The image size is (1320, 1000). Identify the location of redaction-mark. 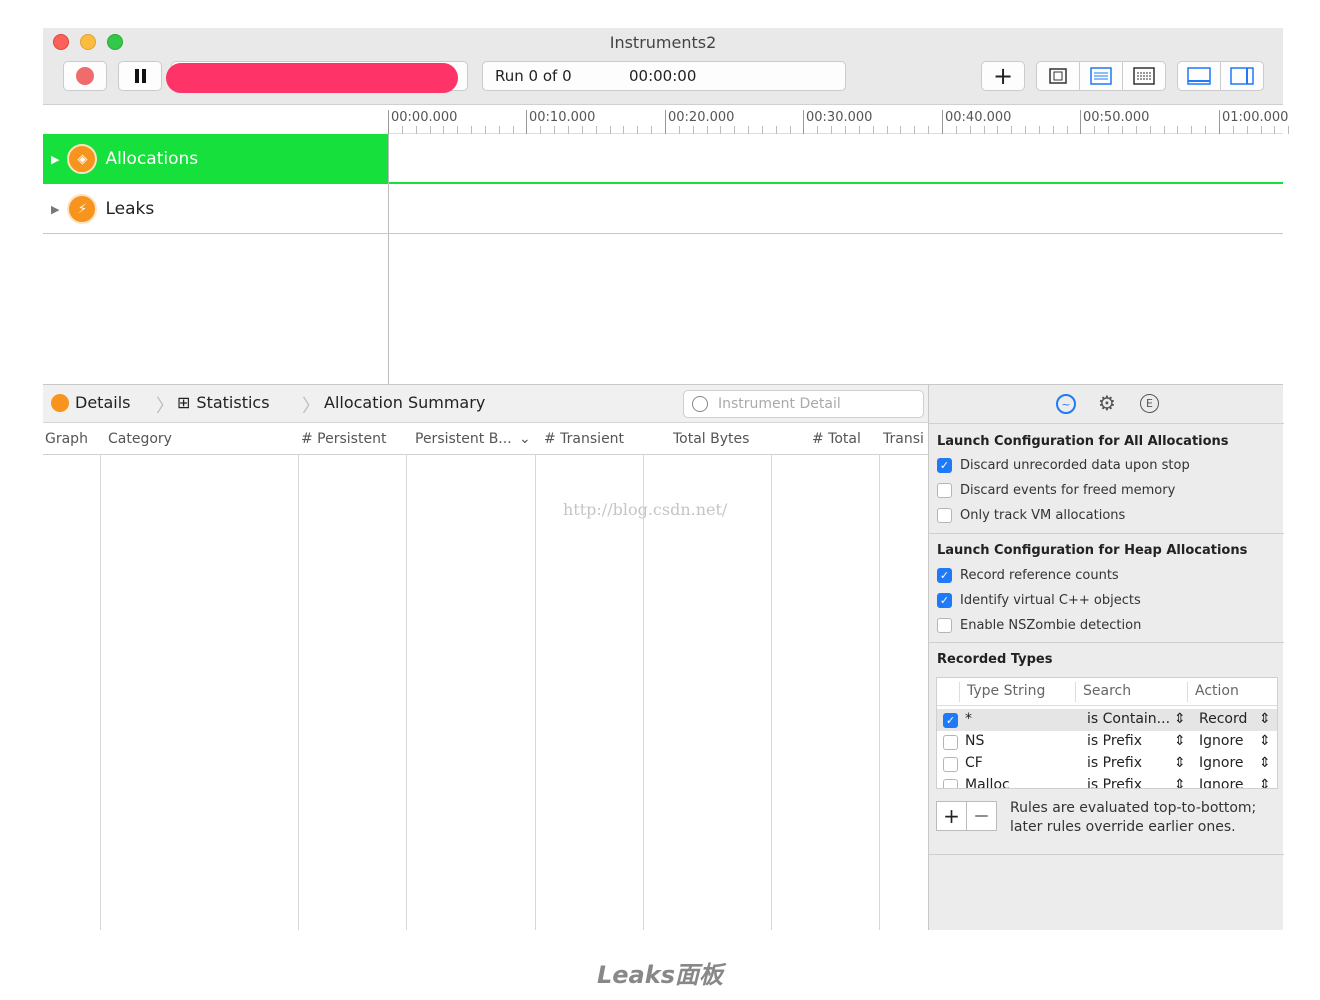
(312, 78).